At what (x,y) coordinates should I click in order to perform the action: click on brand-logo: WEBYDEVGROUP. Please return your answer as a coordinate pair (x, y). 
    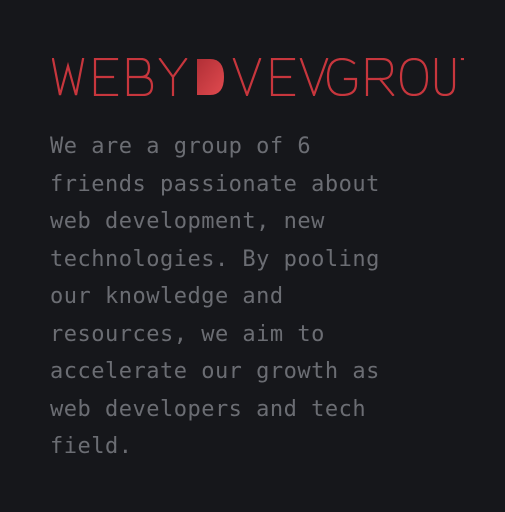
    Looking at the image, I should click on (258, 77).